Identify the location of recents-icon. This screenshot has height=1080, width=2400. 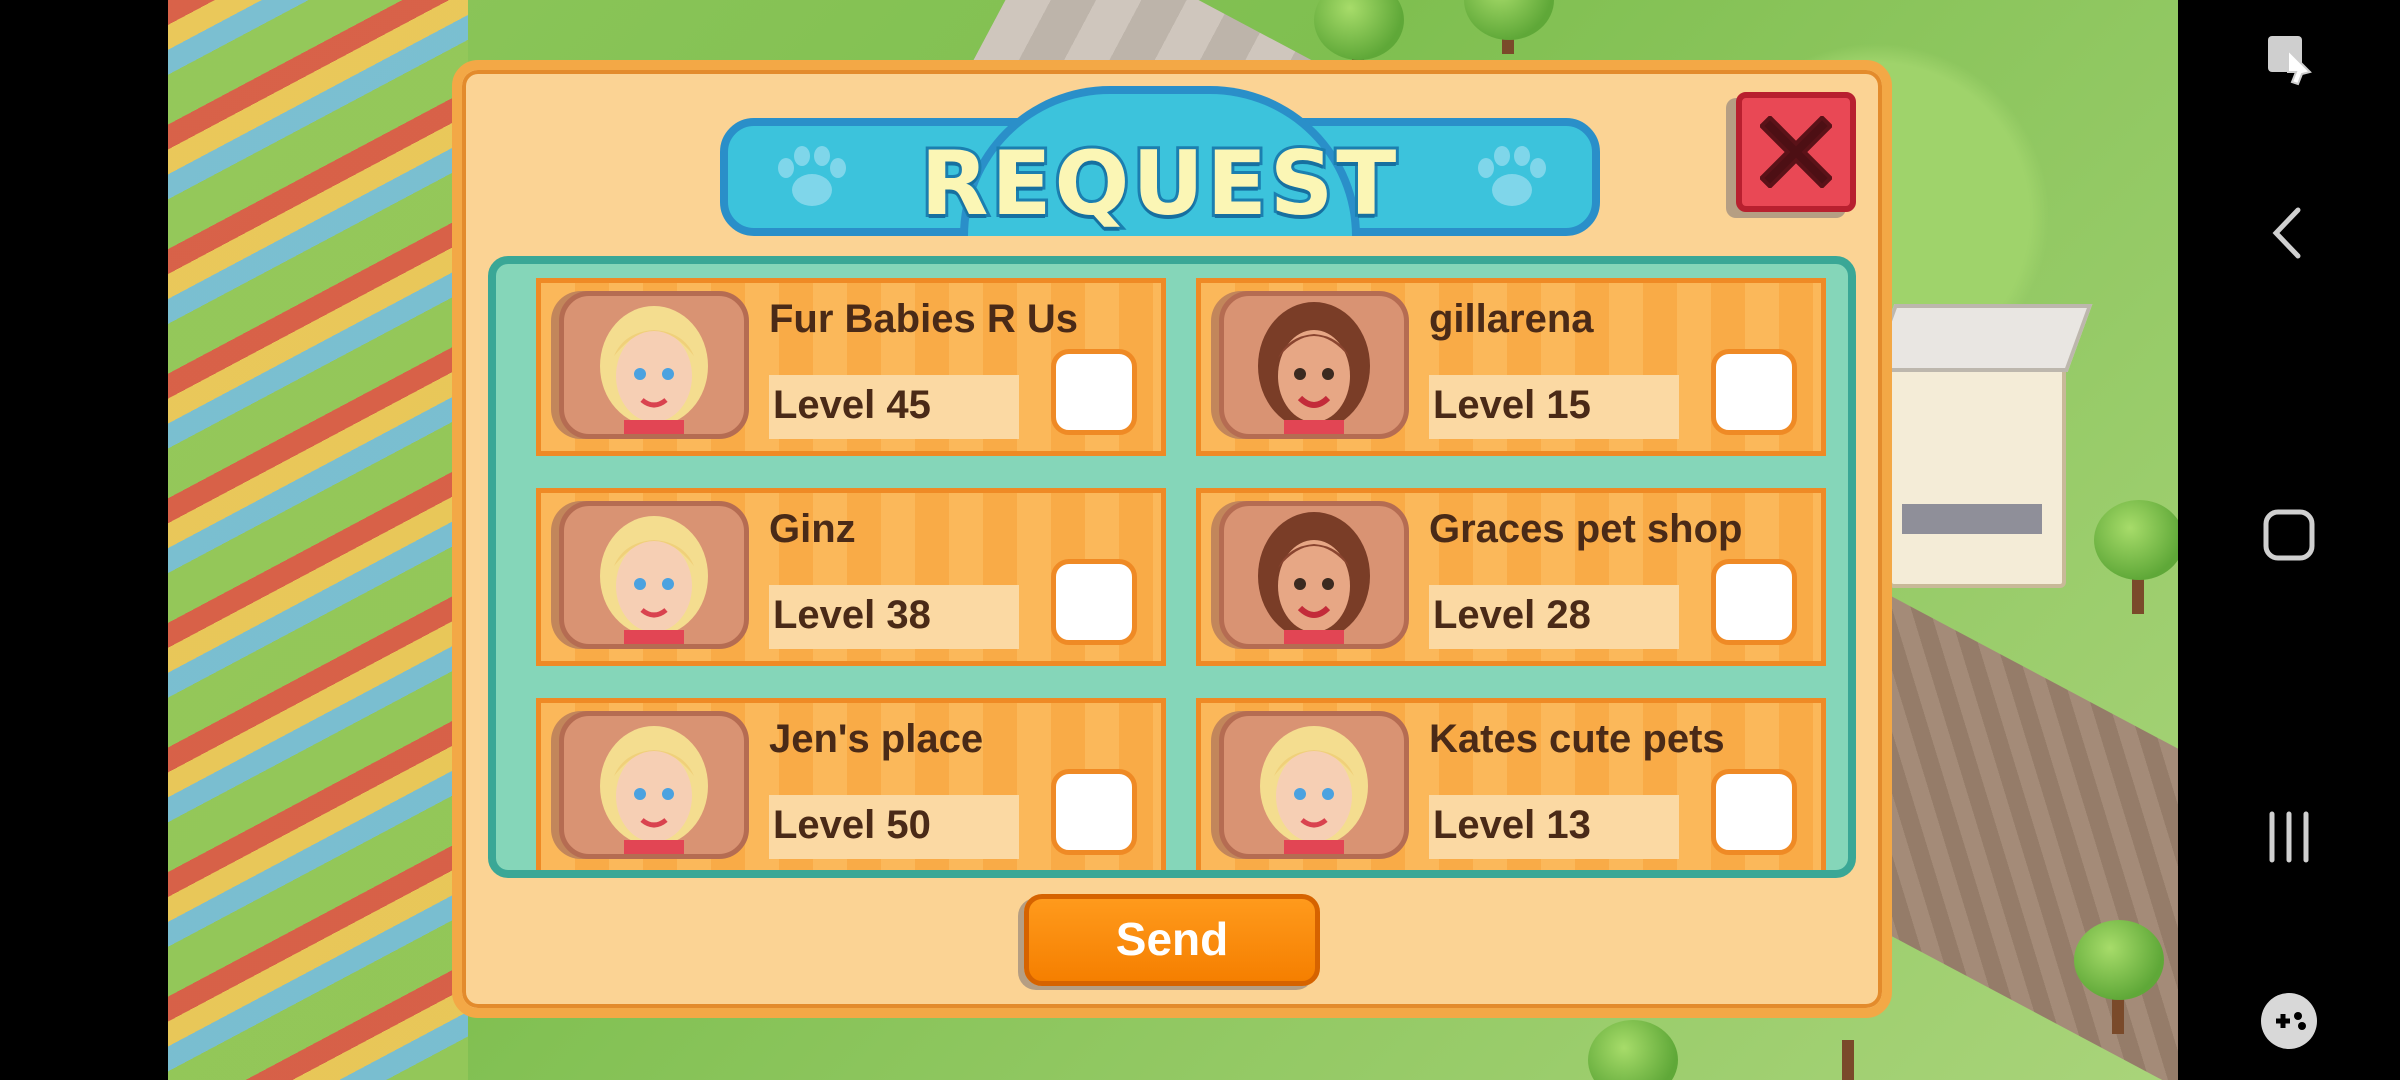
(2289, 837).